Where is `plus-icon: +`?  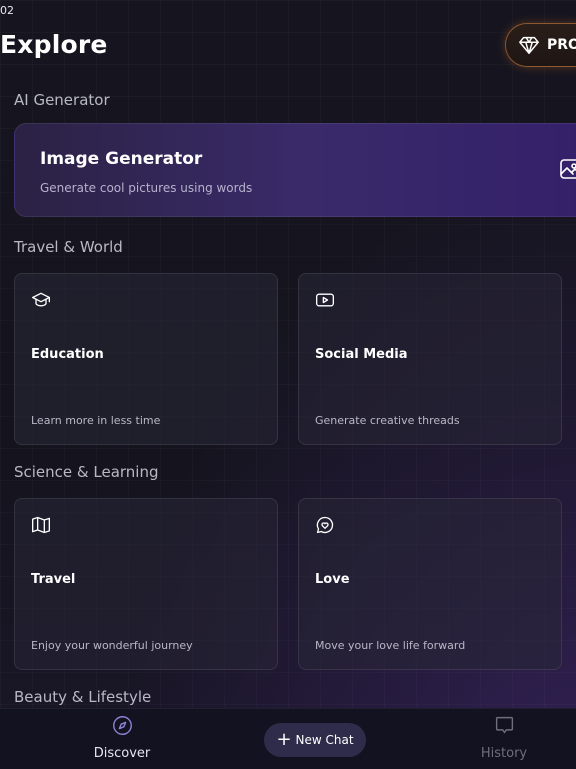 plus-icon: + is located at coordinates (284, 739).